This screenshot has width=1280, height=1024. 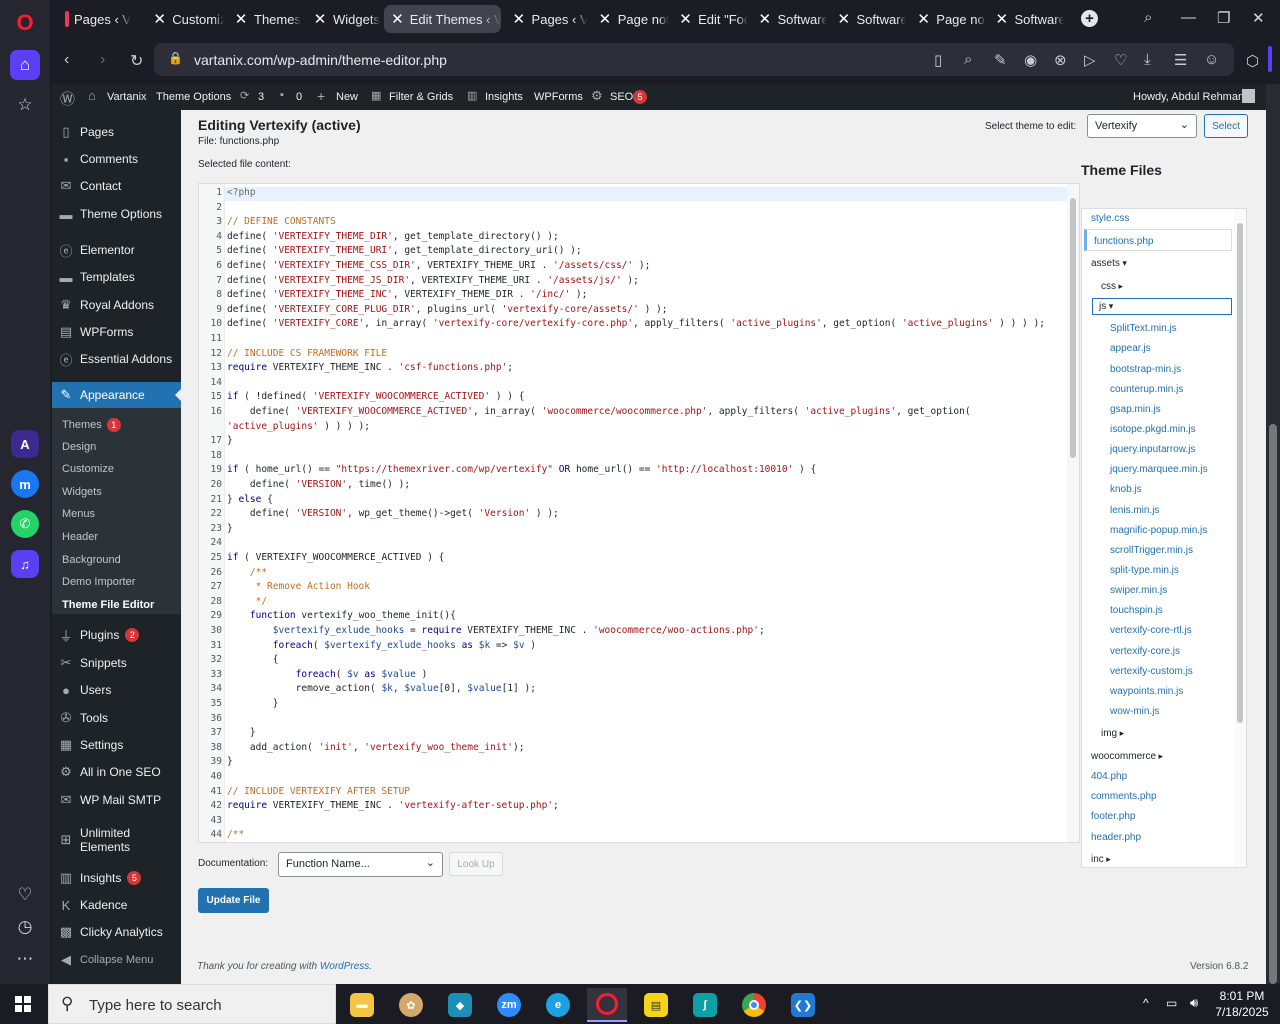 What do you see at coordinates (318, 484) in the screenshot?
I see `code-line: define( 'VERSION', time() );` at bounding box center [318, 484].